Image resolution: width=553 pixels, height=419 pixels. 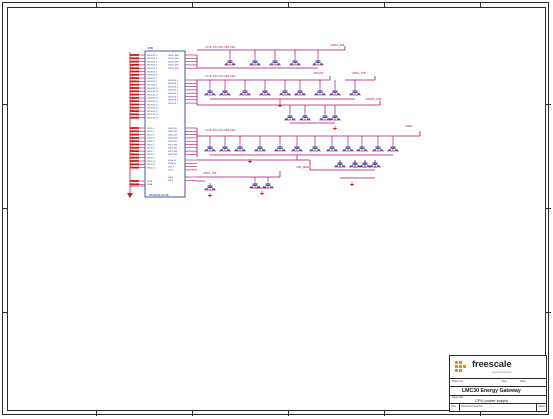 What do you see at coordinates (152, 59) in the screenshot?
I see `ic-pin-label: VDDIO33_1` at bounding box center [152, 59].